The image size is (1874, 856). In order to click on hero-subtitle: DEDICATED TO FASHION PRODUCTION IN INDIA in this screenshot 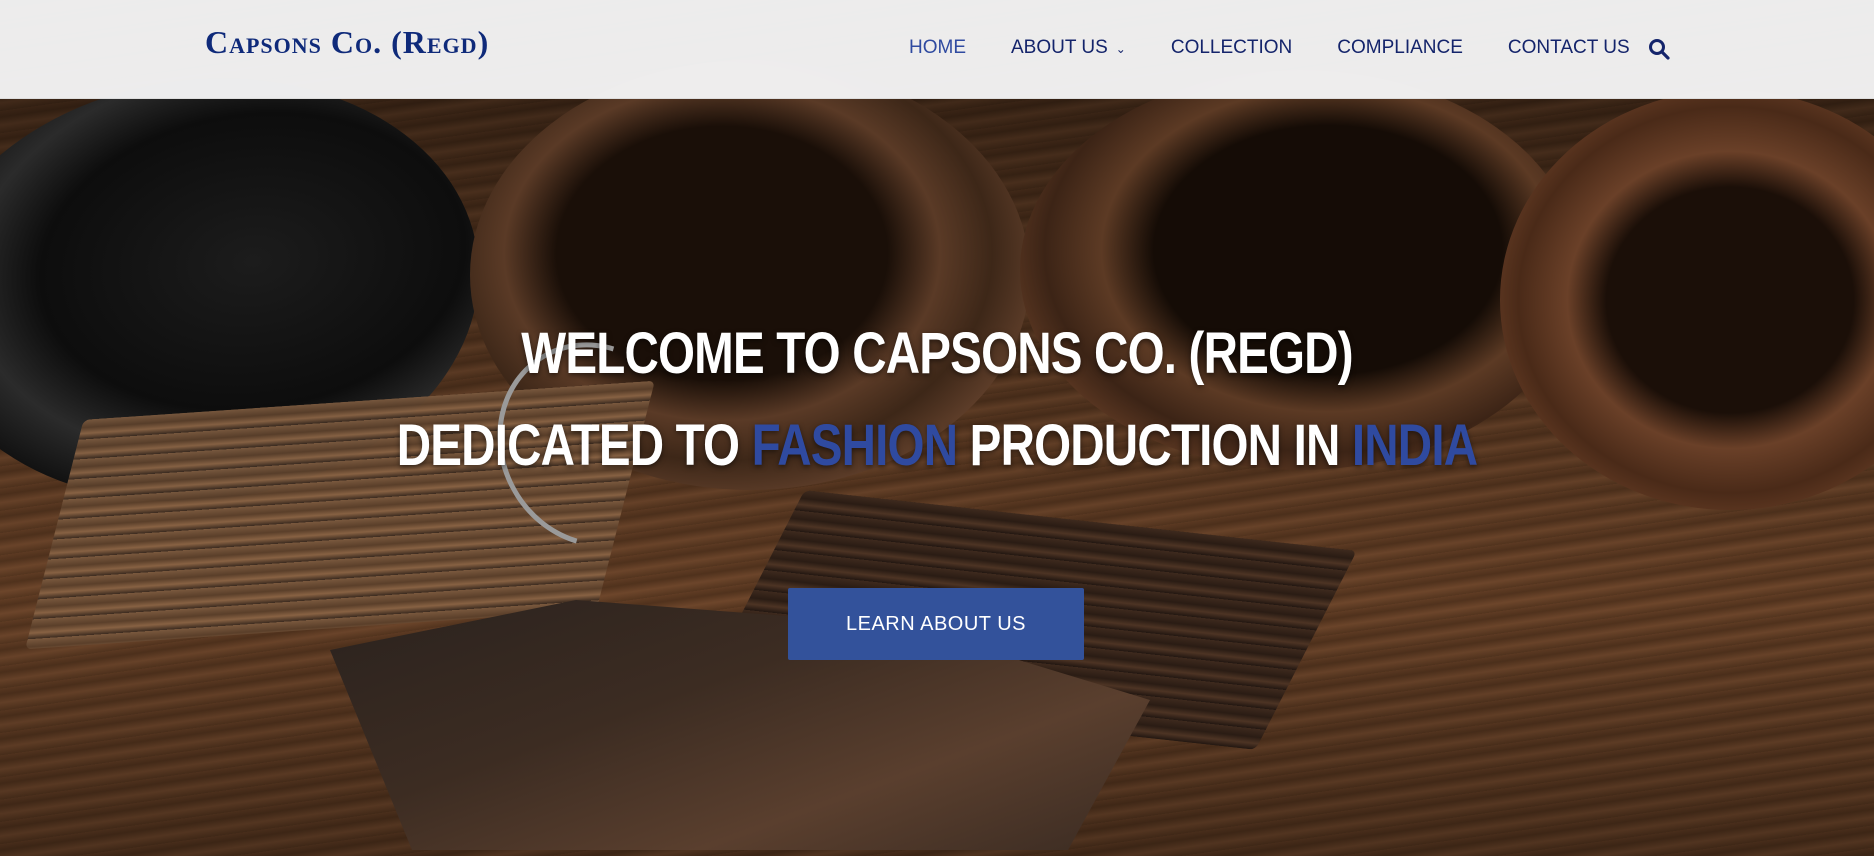, I will do `click(937, 445)`.